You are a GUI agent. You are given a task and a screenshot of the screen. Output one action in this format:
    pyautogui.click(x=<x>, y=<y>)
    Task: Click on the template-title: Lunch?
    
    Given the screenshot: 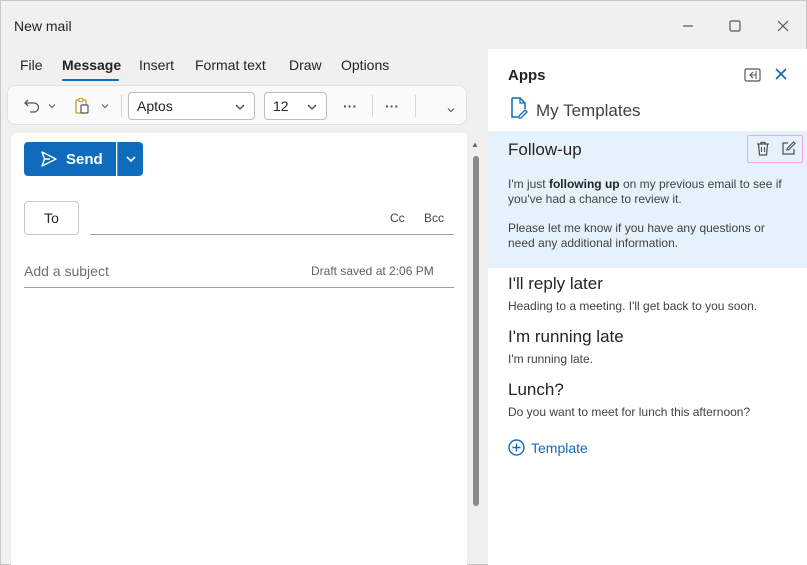 What is the action you would take?
    pyautogui.click(x=536, y=389)
    